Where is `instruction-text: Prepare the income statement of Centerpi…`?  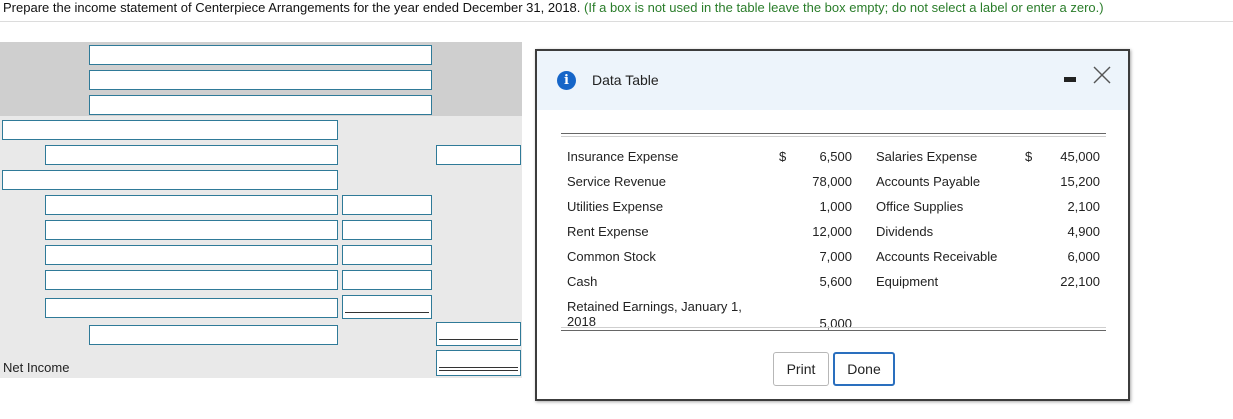
instruction-text: Prepare the income statement of Centerpi… is located at coordinates (553, 8).